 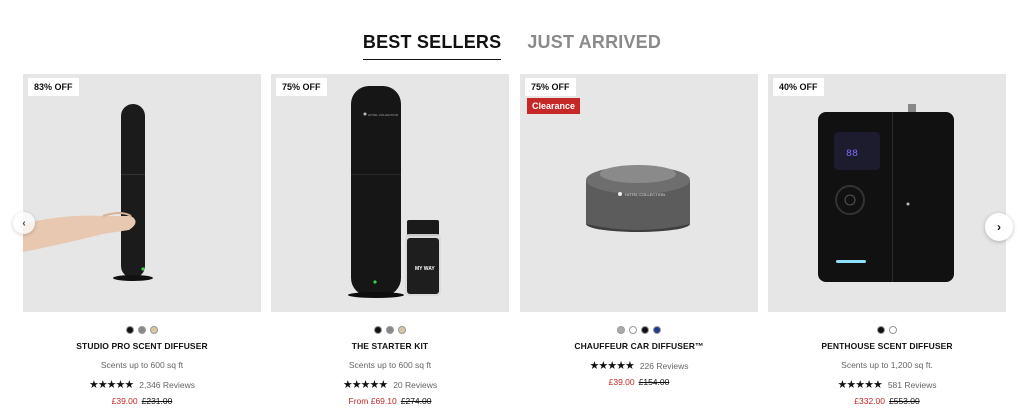 I want to click on my-way-label: MY WAY, so click(x=425, y=269).